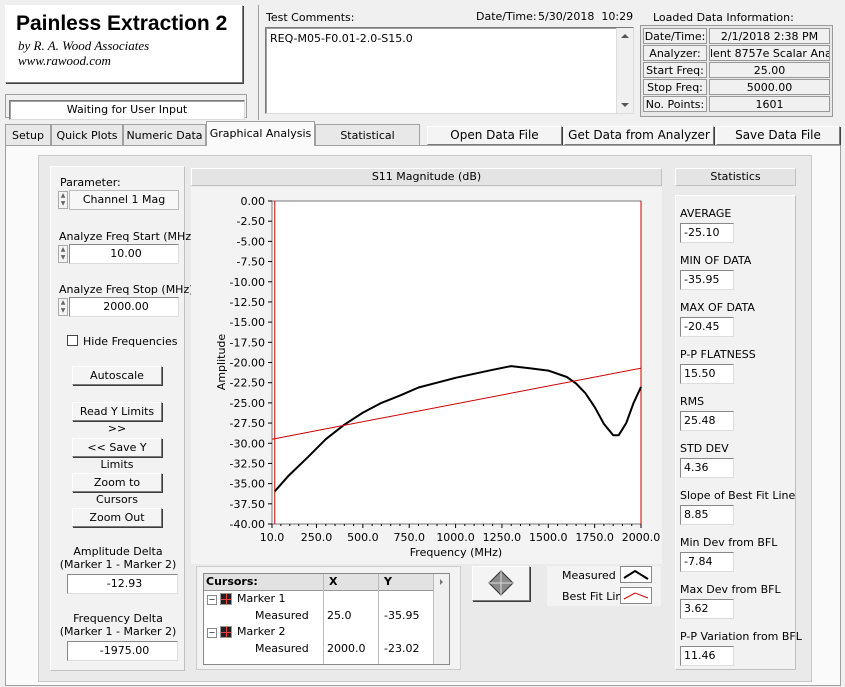 The image size is (845, 687). I want to click on y-tick-label: -17.50, so click(247, 342).